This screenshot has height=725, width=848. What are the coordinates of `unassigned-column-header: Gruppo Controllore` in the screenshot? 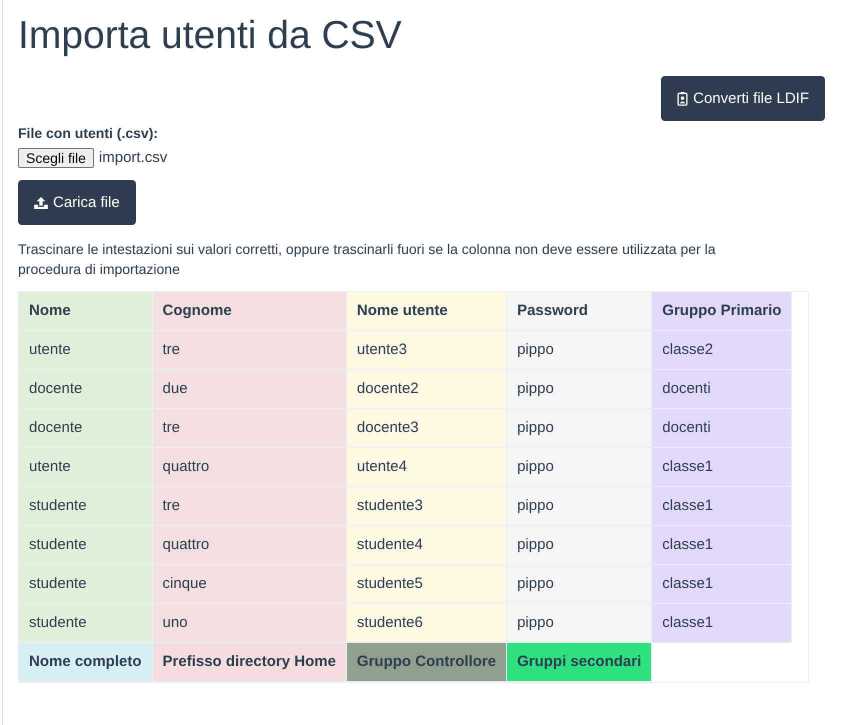 It's located at (427, 662).